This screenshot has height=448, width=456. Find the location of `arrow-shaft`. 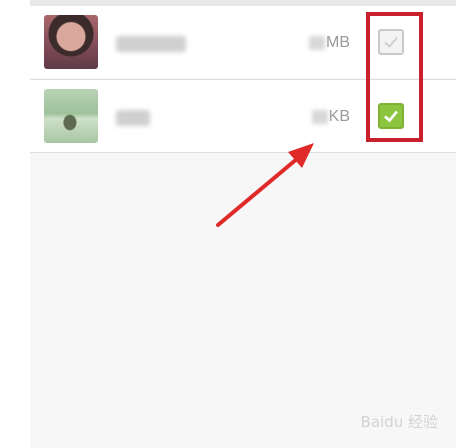

arrow-shaft is located at coordinates (258, 191).